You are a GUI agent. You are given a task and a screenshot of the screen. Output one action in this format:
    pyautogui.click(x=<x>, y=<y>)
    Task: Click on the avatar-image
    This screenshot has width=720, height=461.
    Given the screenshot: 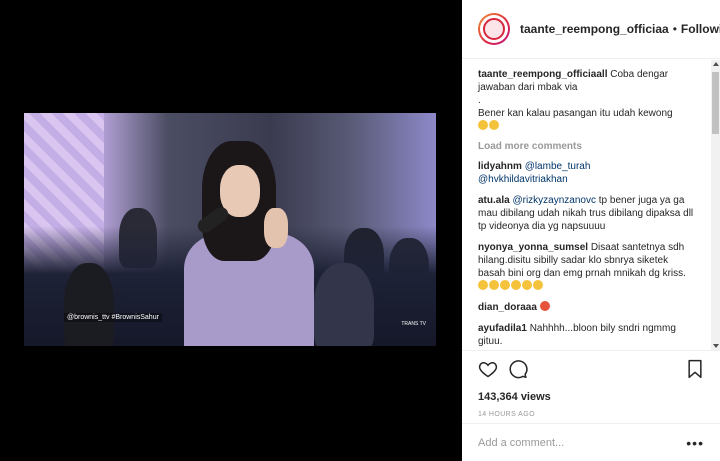 What is the action you would take?
    pyautogui.click(x=494, y=29)
    